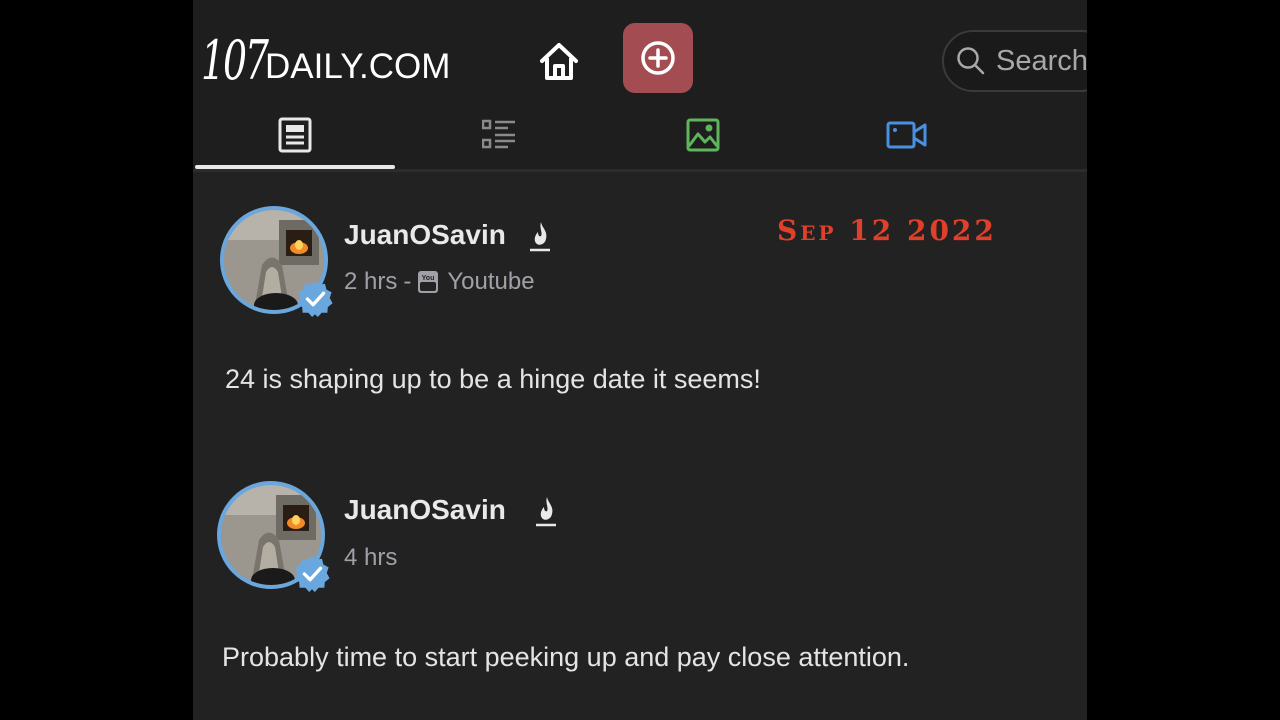  I want to click on list-icon, so click(498, 133).